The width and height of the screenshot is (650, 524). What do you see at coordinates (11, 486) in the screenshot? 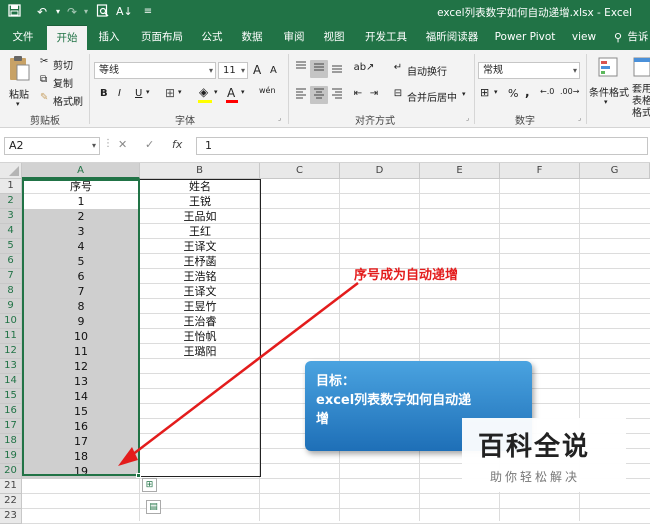
I see `row-header: 21` at bounding box center [11, 486].